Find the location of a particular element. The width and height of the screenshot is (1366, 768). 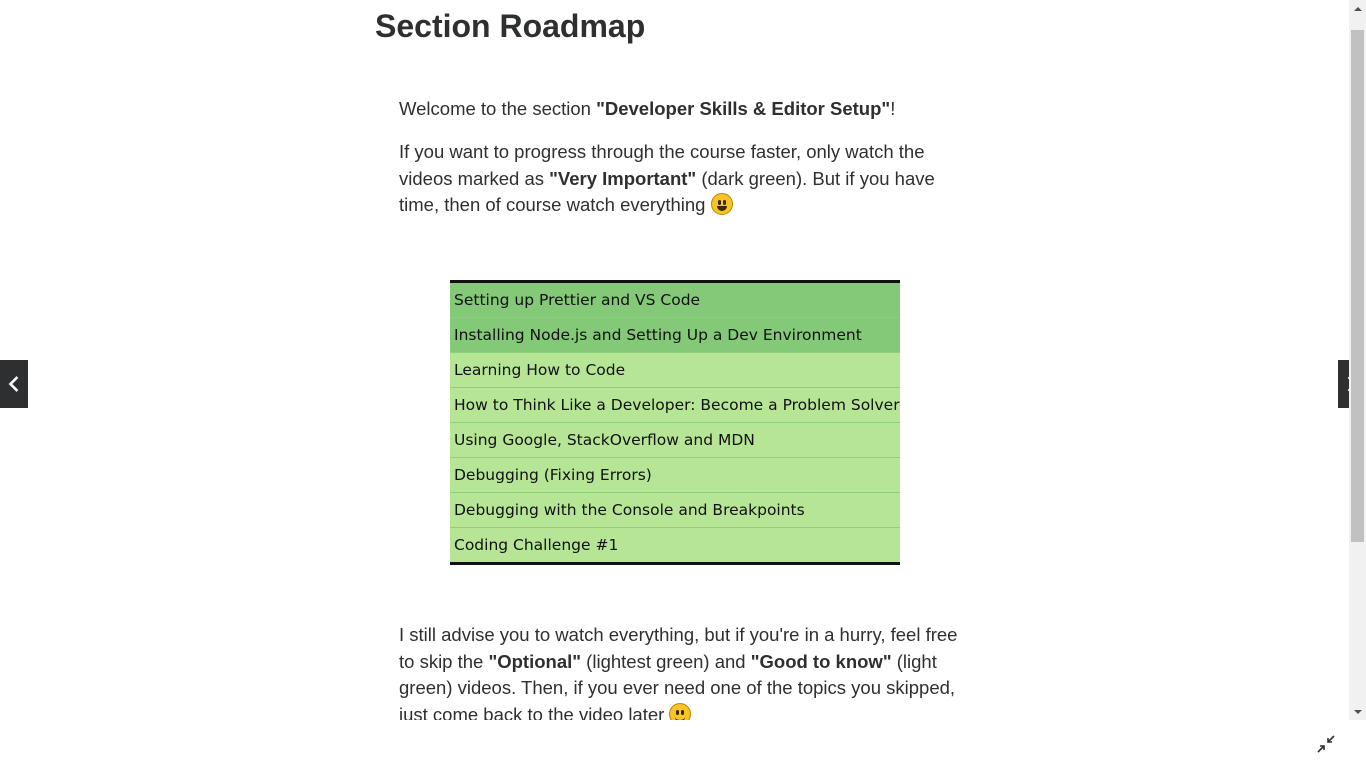

exit-fullscreen-button is located at coordinates (1326, 744).